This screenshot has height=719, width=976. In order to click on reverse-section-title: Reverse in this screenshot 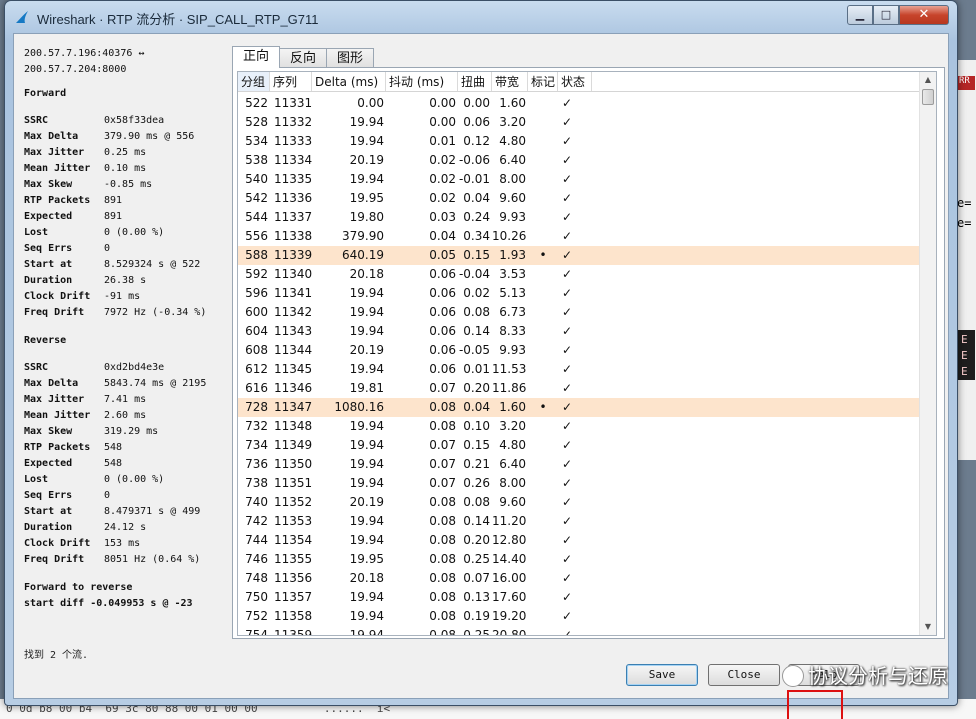, I will do `click(45, 340)`.